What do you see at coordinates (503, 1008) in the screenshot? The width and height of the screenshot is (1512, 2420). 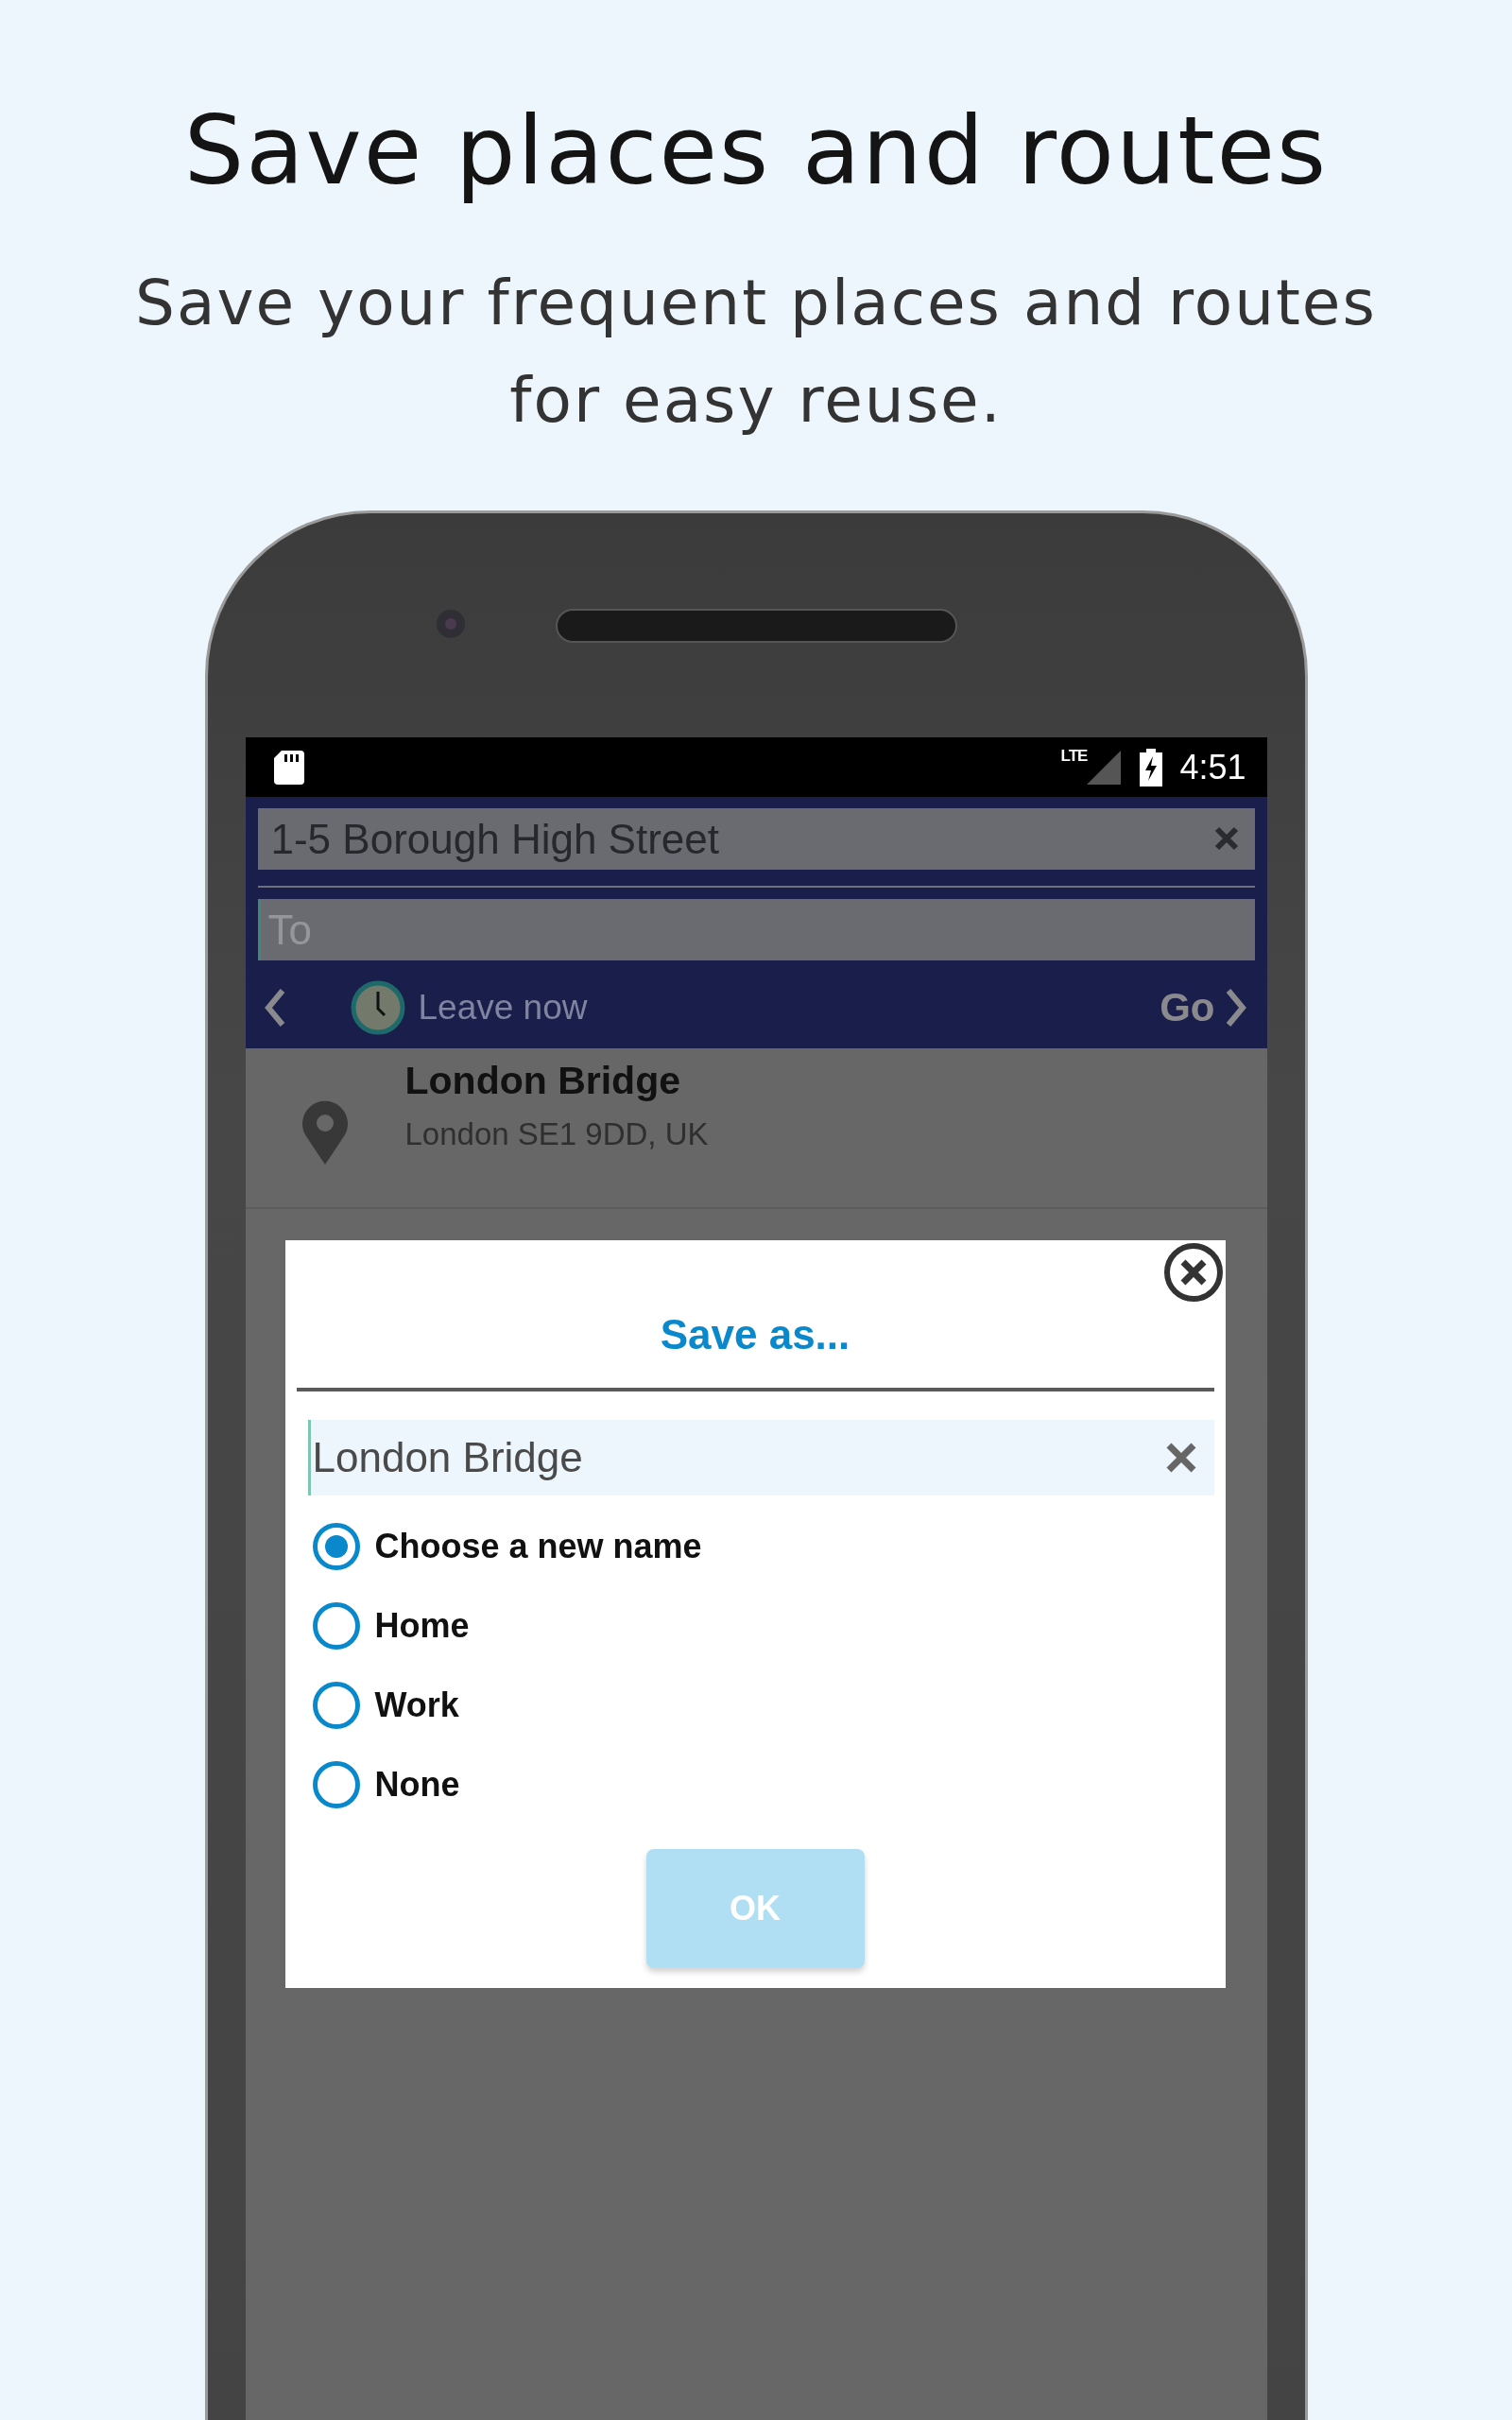 I see `departure-time-label: Leave now` at bounding box center [503, 1008].